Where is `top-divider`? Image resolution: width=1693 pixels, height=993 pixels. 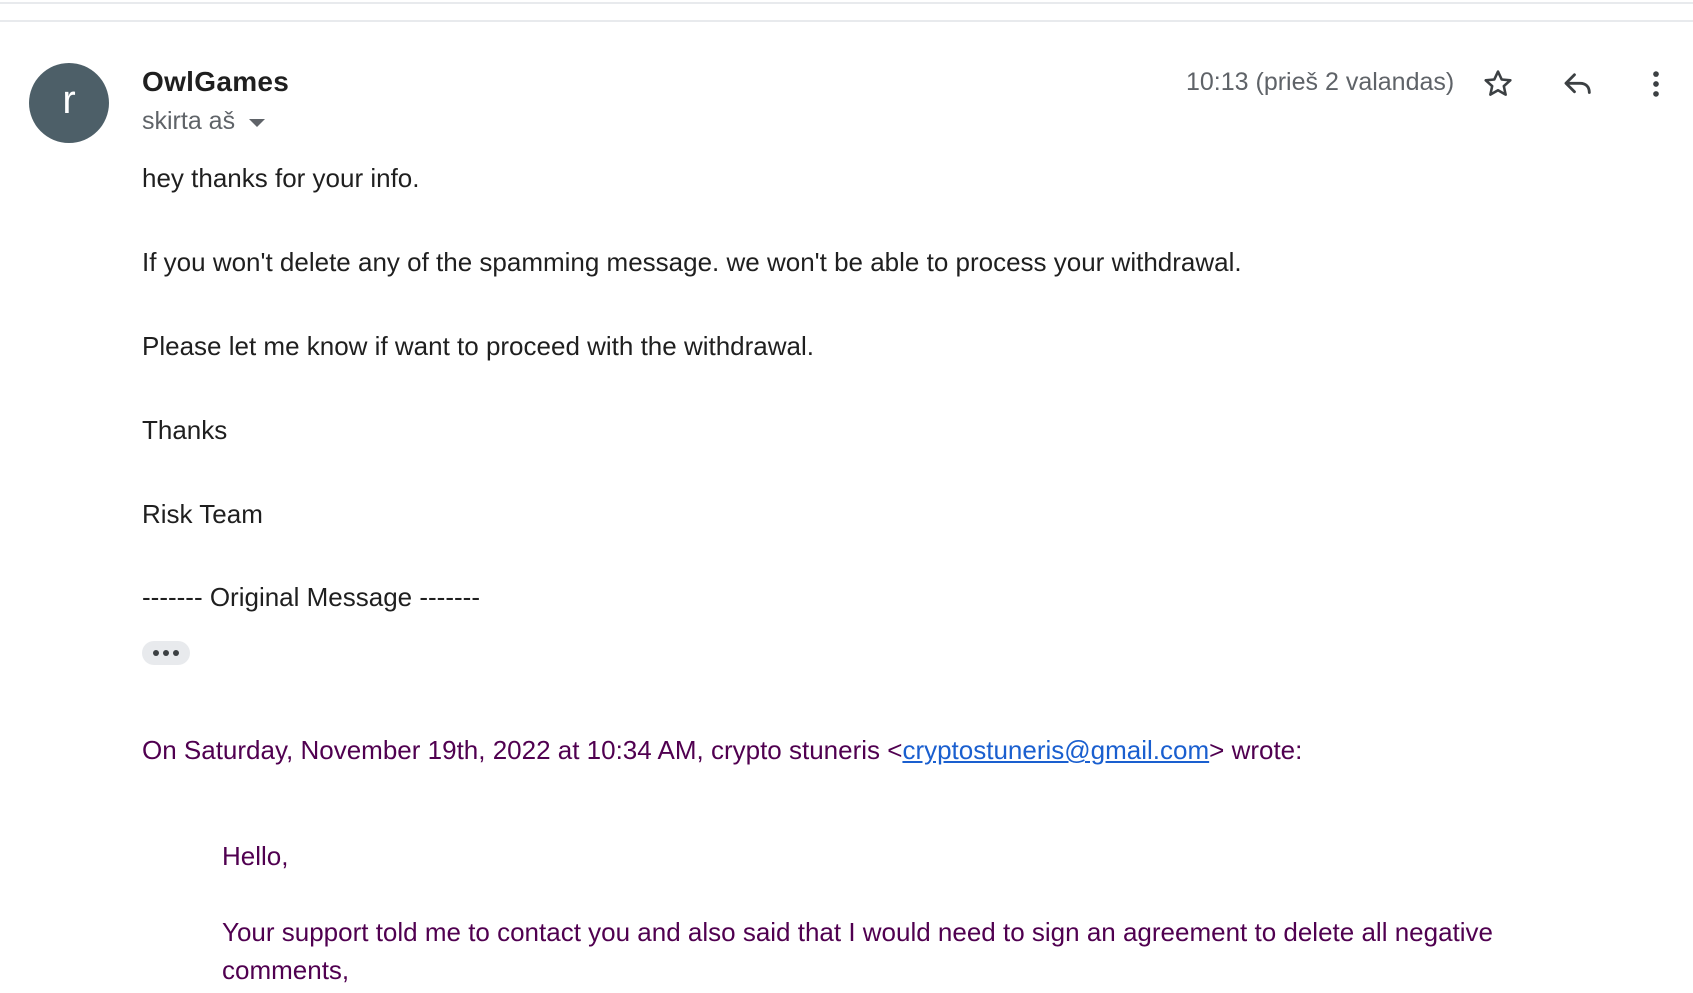 top-divider is located at coordinates (846, 3).